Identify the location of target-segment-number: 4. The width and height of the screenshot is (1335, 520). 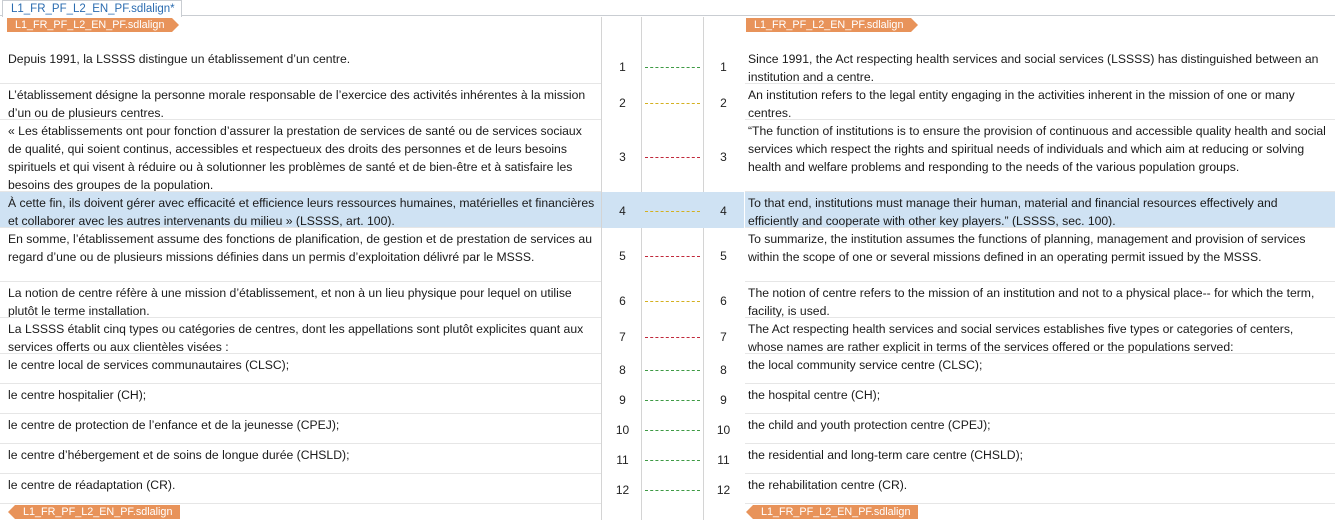
(723, 211).